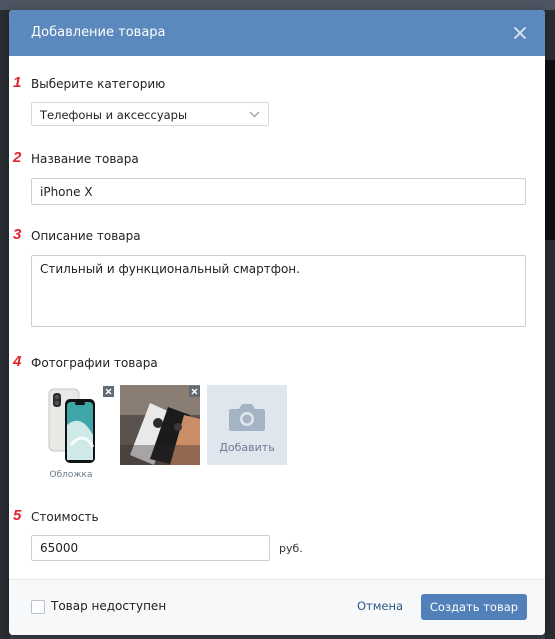 The height and width of the screenshot is (639, 555). Describe the element at coordinates (17, 157) in the screenshot. I see `step-number-2: 2` at that location.